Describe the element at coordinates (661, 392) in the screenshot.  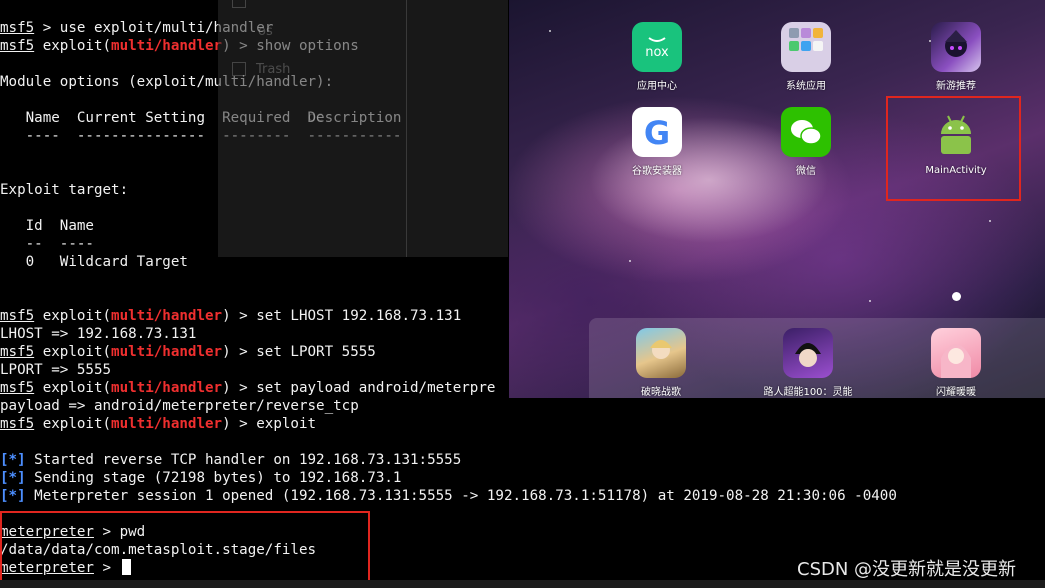
I see `app-label: 破晓战歌` at that location.